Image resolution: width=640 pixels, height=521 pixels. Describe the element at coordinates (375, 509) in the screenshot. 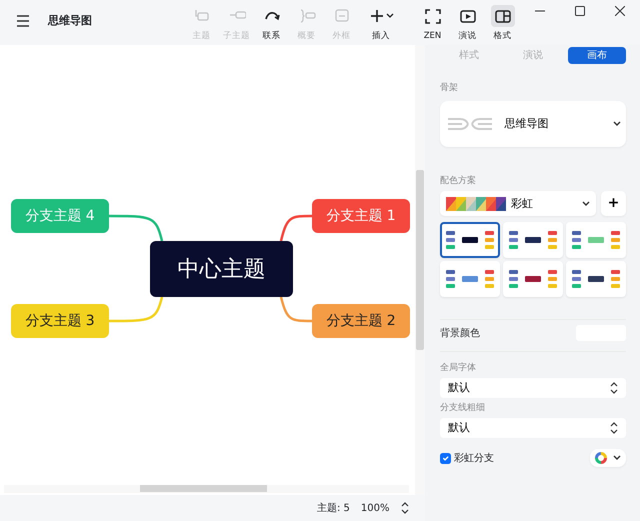

I see `zoom-level: 100%` at that location.